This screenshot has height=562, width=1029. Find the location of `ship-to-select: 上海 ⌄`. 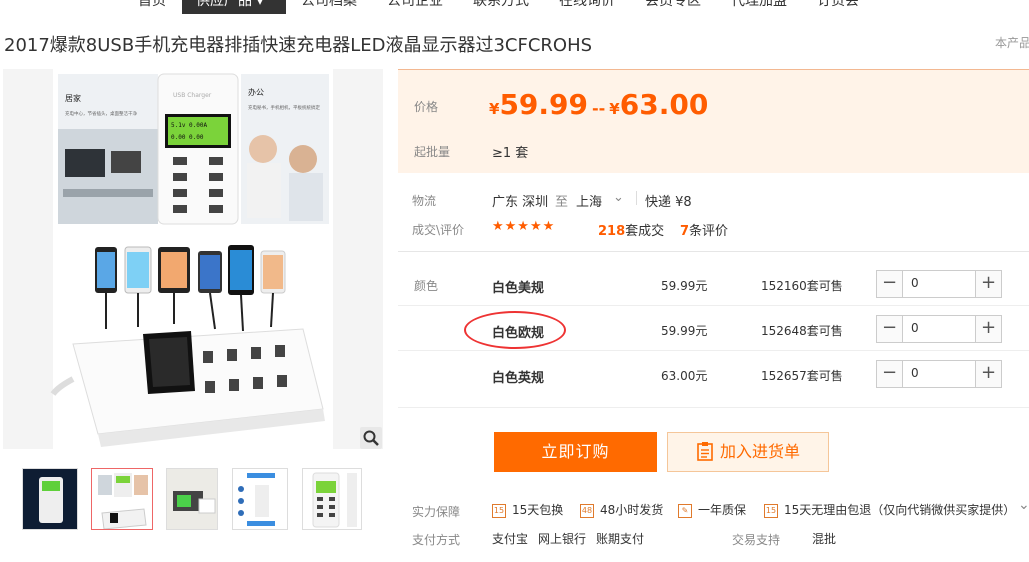

ship-to-select: 上海 ⌄ is located at coordinates (601, 200).